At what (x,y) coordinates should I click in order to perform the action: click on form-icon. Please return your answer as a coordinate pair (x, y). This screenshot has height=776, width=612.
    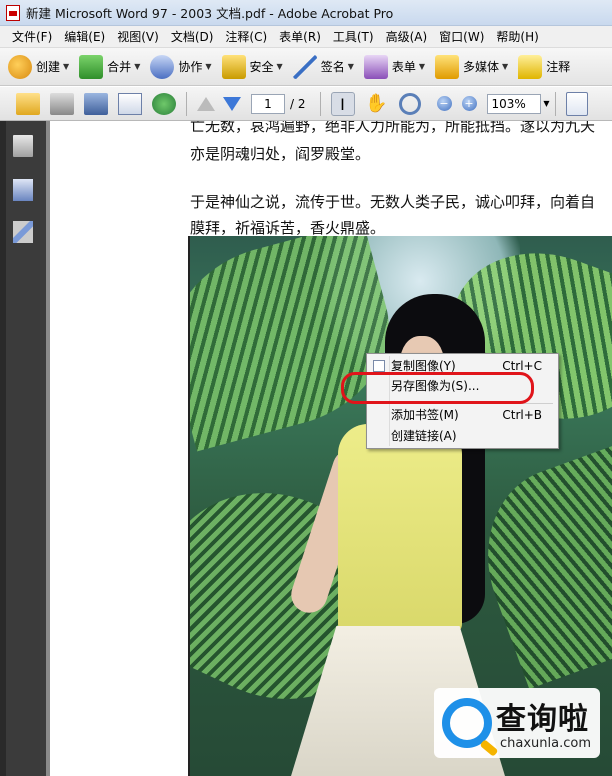
    Looking at the image, I should click on (375, 66).